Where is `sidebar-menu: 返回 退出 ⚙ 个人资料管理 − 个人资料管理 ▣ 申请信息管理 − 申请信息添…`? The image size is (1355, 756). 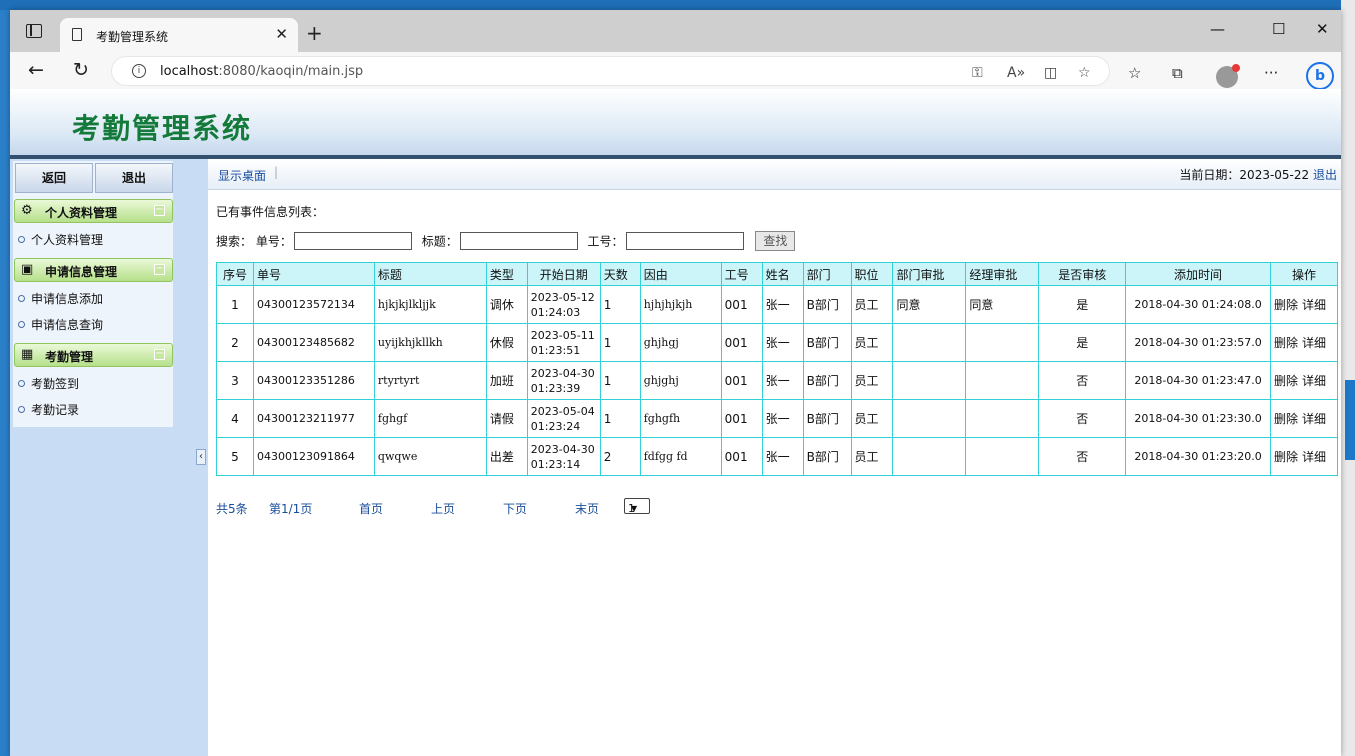 sidebar-menu: 返回 退出 ⚙ 个人资料管理 − 个人资料管理 ▣ 申请信息管理 − 申请信息添… is located at coordinates (93, 294).